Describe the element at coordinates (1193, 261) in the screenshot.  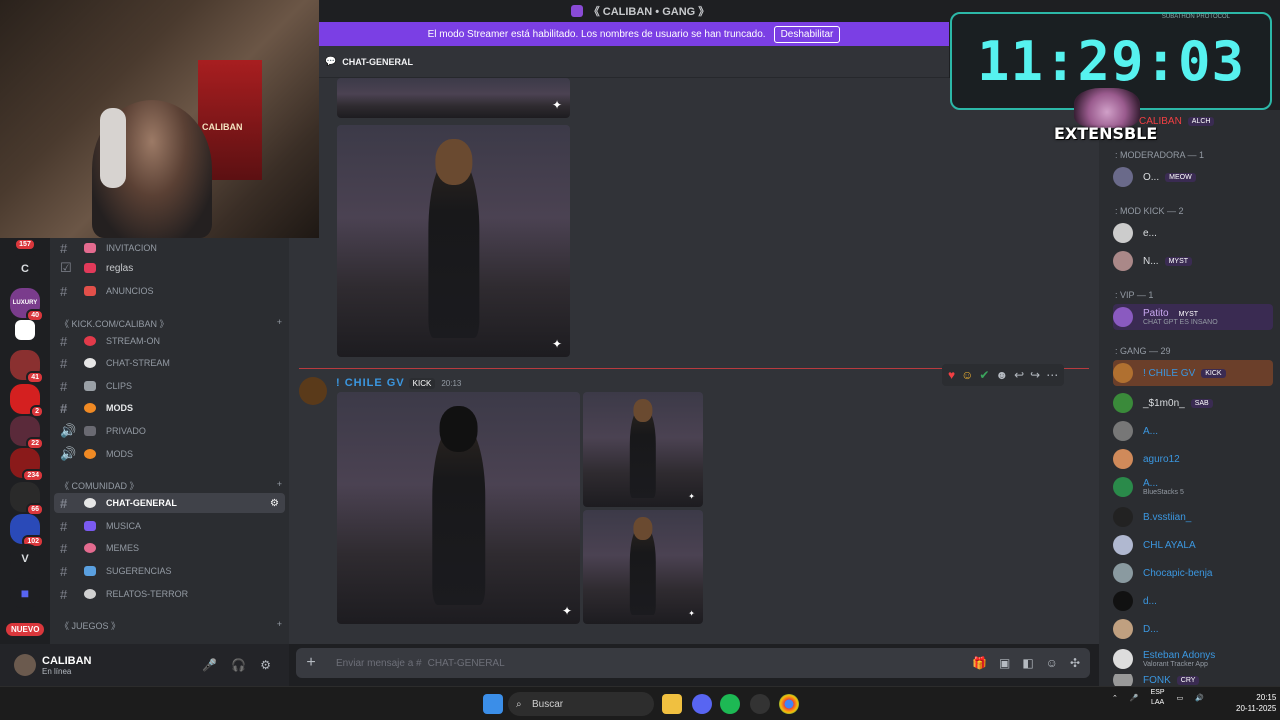
I see `member-item: N... MYST` at that location.